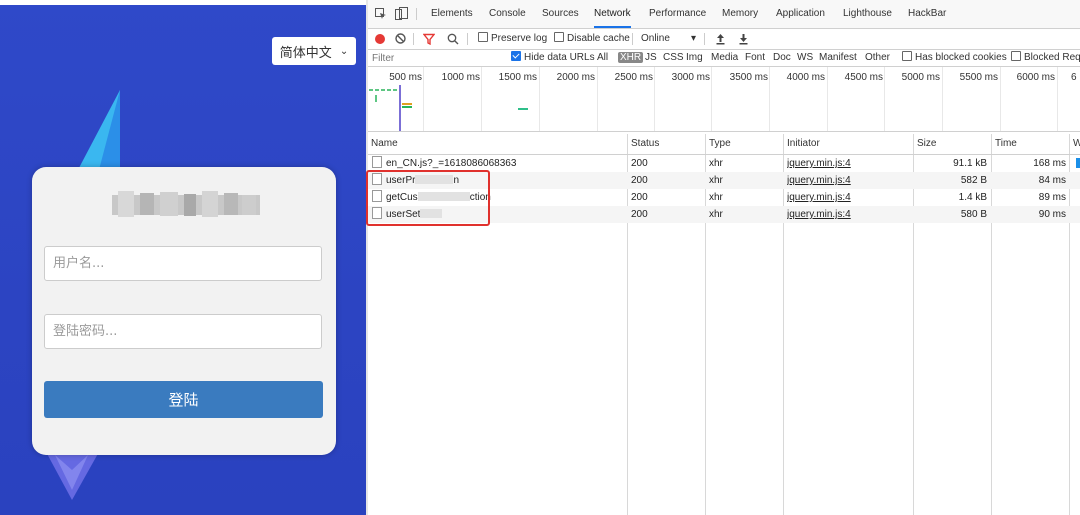  What do you see at coordinates (183, 399) in the screenshot?
I see `login-button: 登陆` at bounding box center [183, 399].